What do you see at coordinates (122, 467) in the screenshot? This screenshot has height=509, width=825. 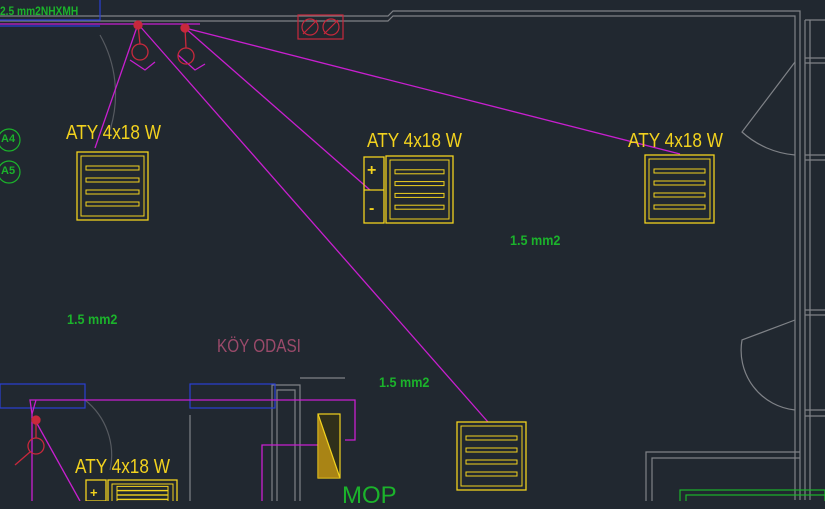 I see `fixture-label-5: ATY 4x18 W` at bounding box center [122, 467].